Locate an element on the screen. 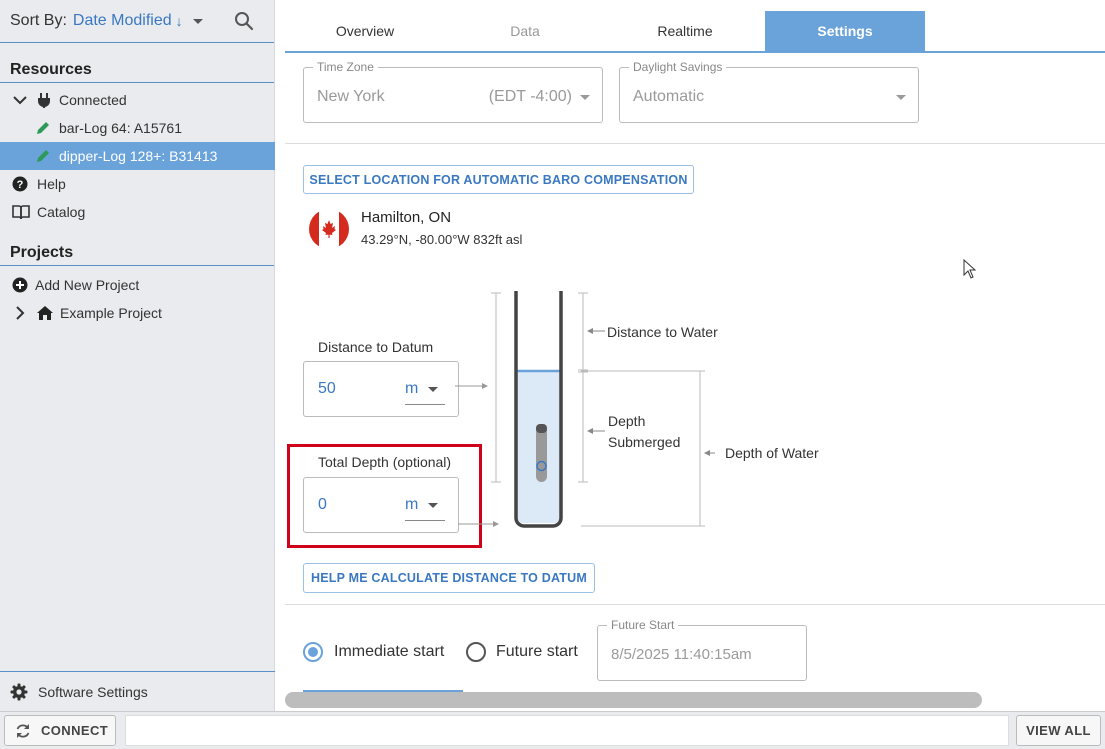  bottom-bar: CONNECT VIEW ALL is located at coordinates (552, 730).